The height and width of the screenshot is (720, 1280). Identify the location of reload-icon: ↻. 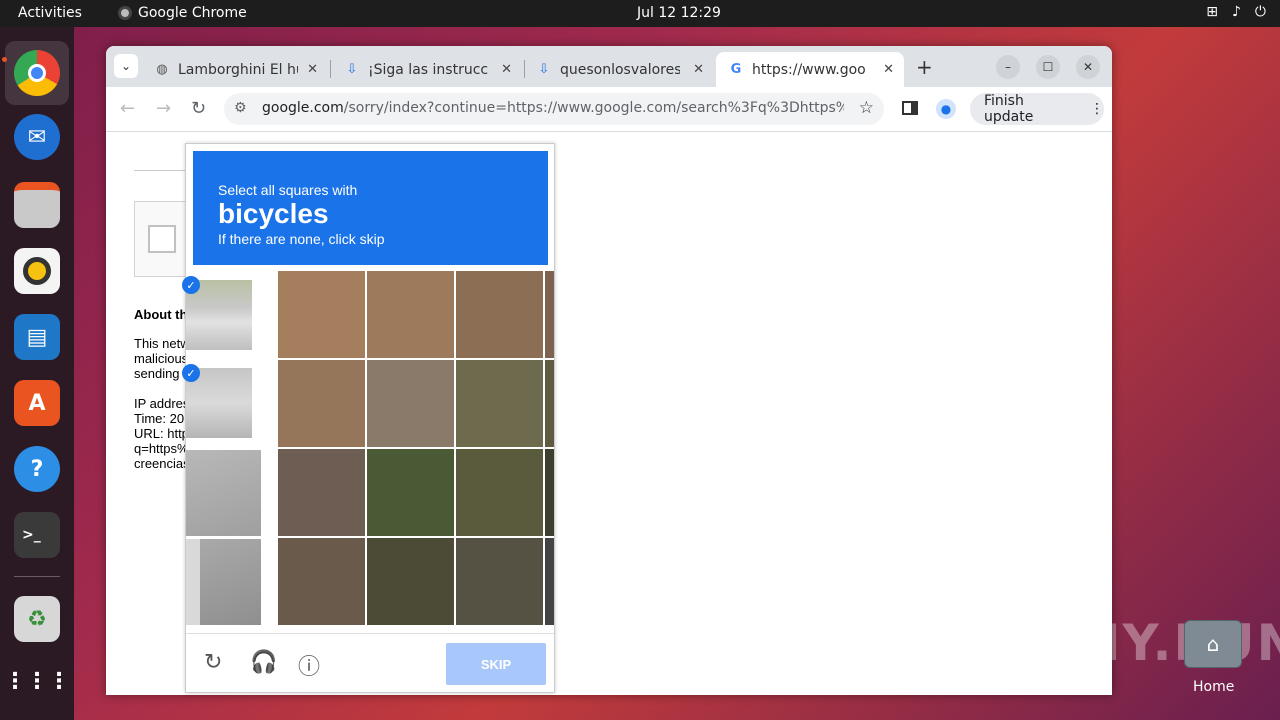
(198, 108).